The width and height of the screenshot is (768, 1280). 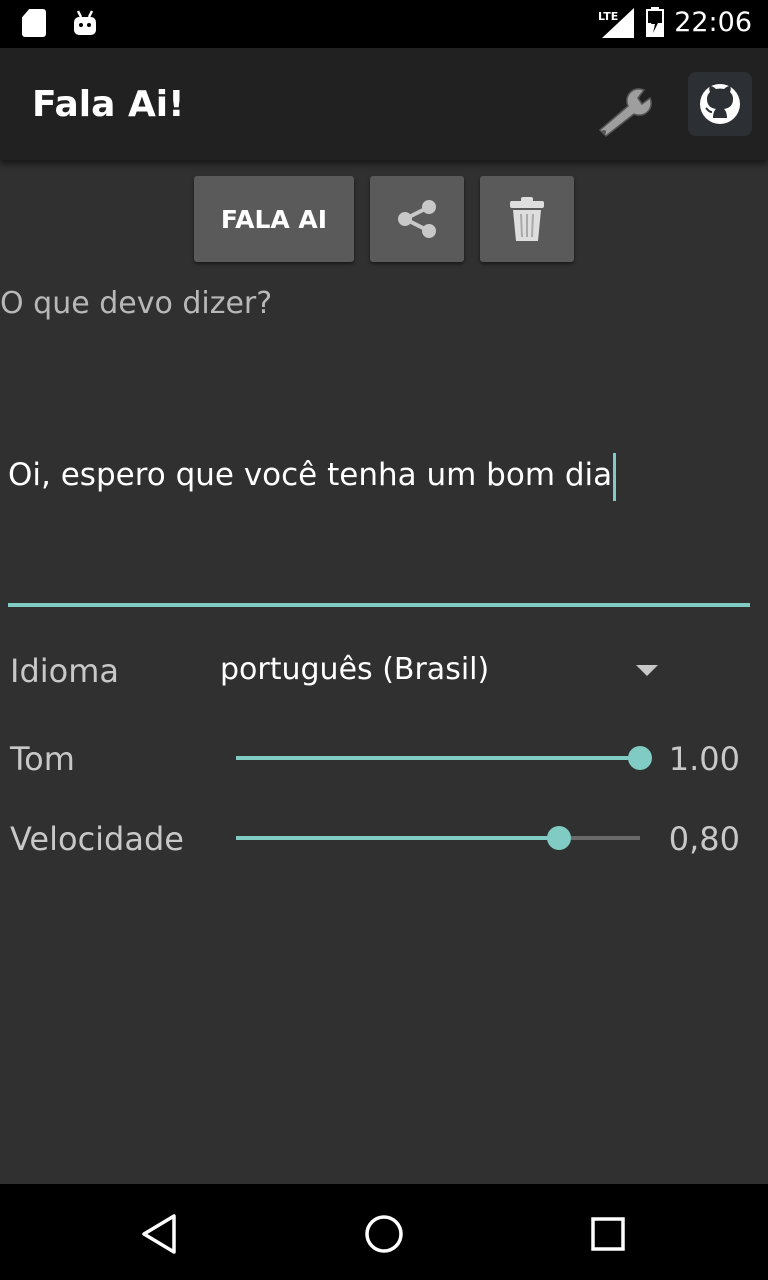 What do you see at coordinates (704, 759) in the screenshot?
I see `pitch-value: 1.00` at bounding box center [704, 759].